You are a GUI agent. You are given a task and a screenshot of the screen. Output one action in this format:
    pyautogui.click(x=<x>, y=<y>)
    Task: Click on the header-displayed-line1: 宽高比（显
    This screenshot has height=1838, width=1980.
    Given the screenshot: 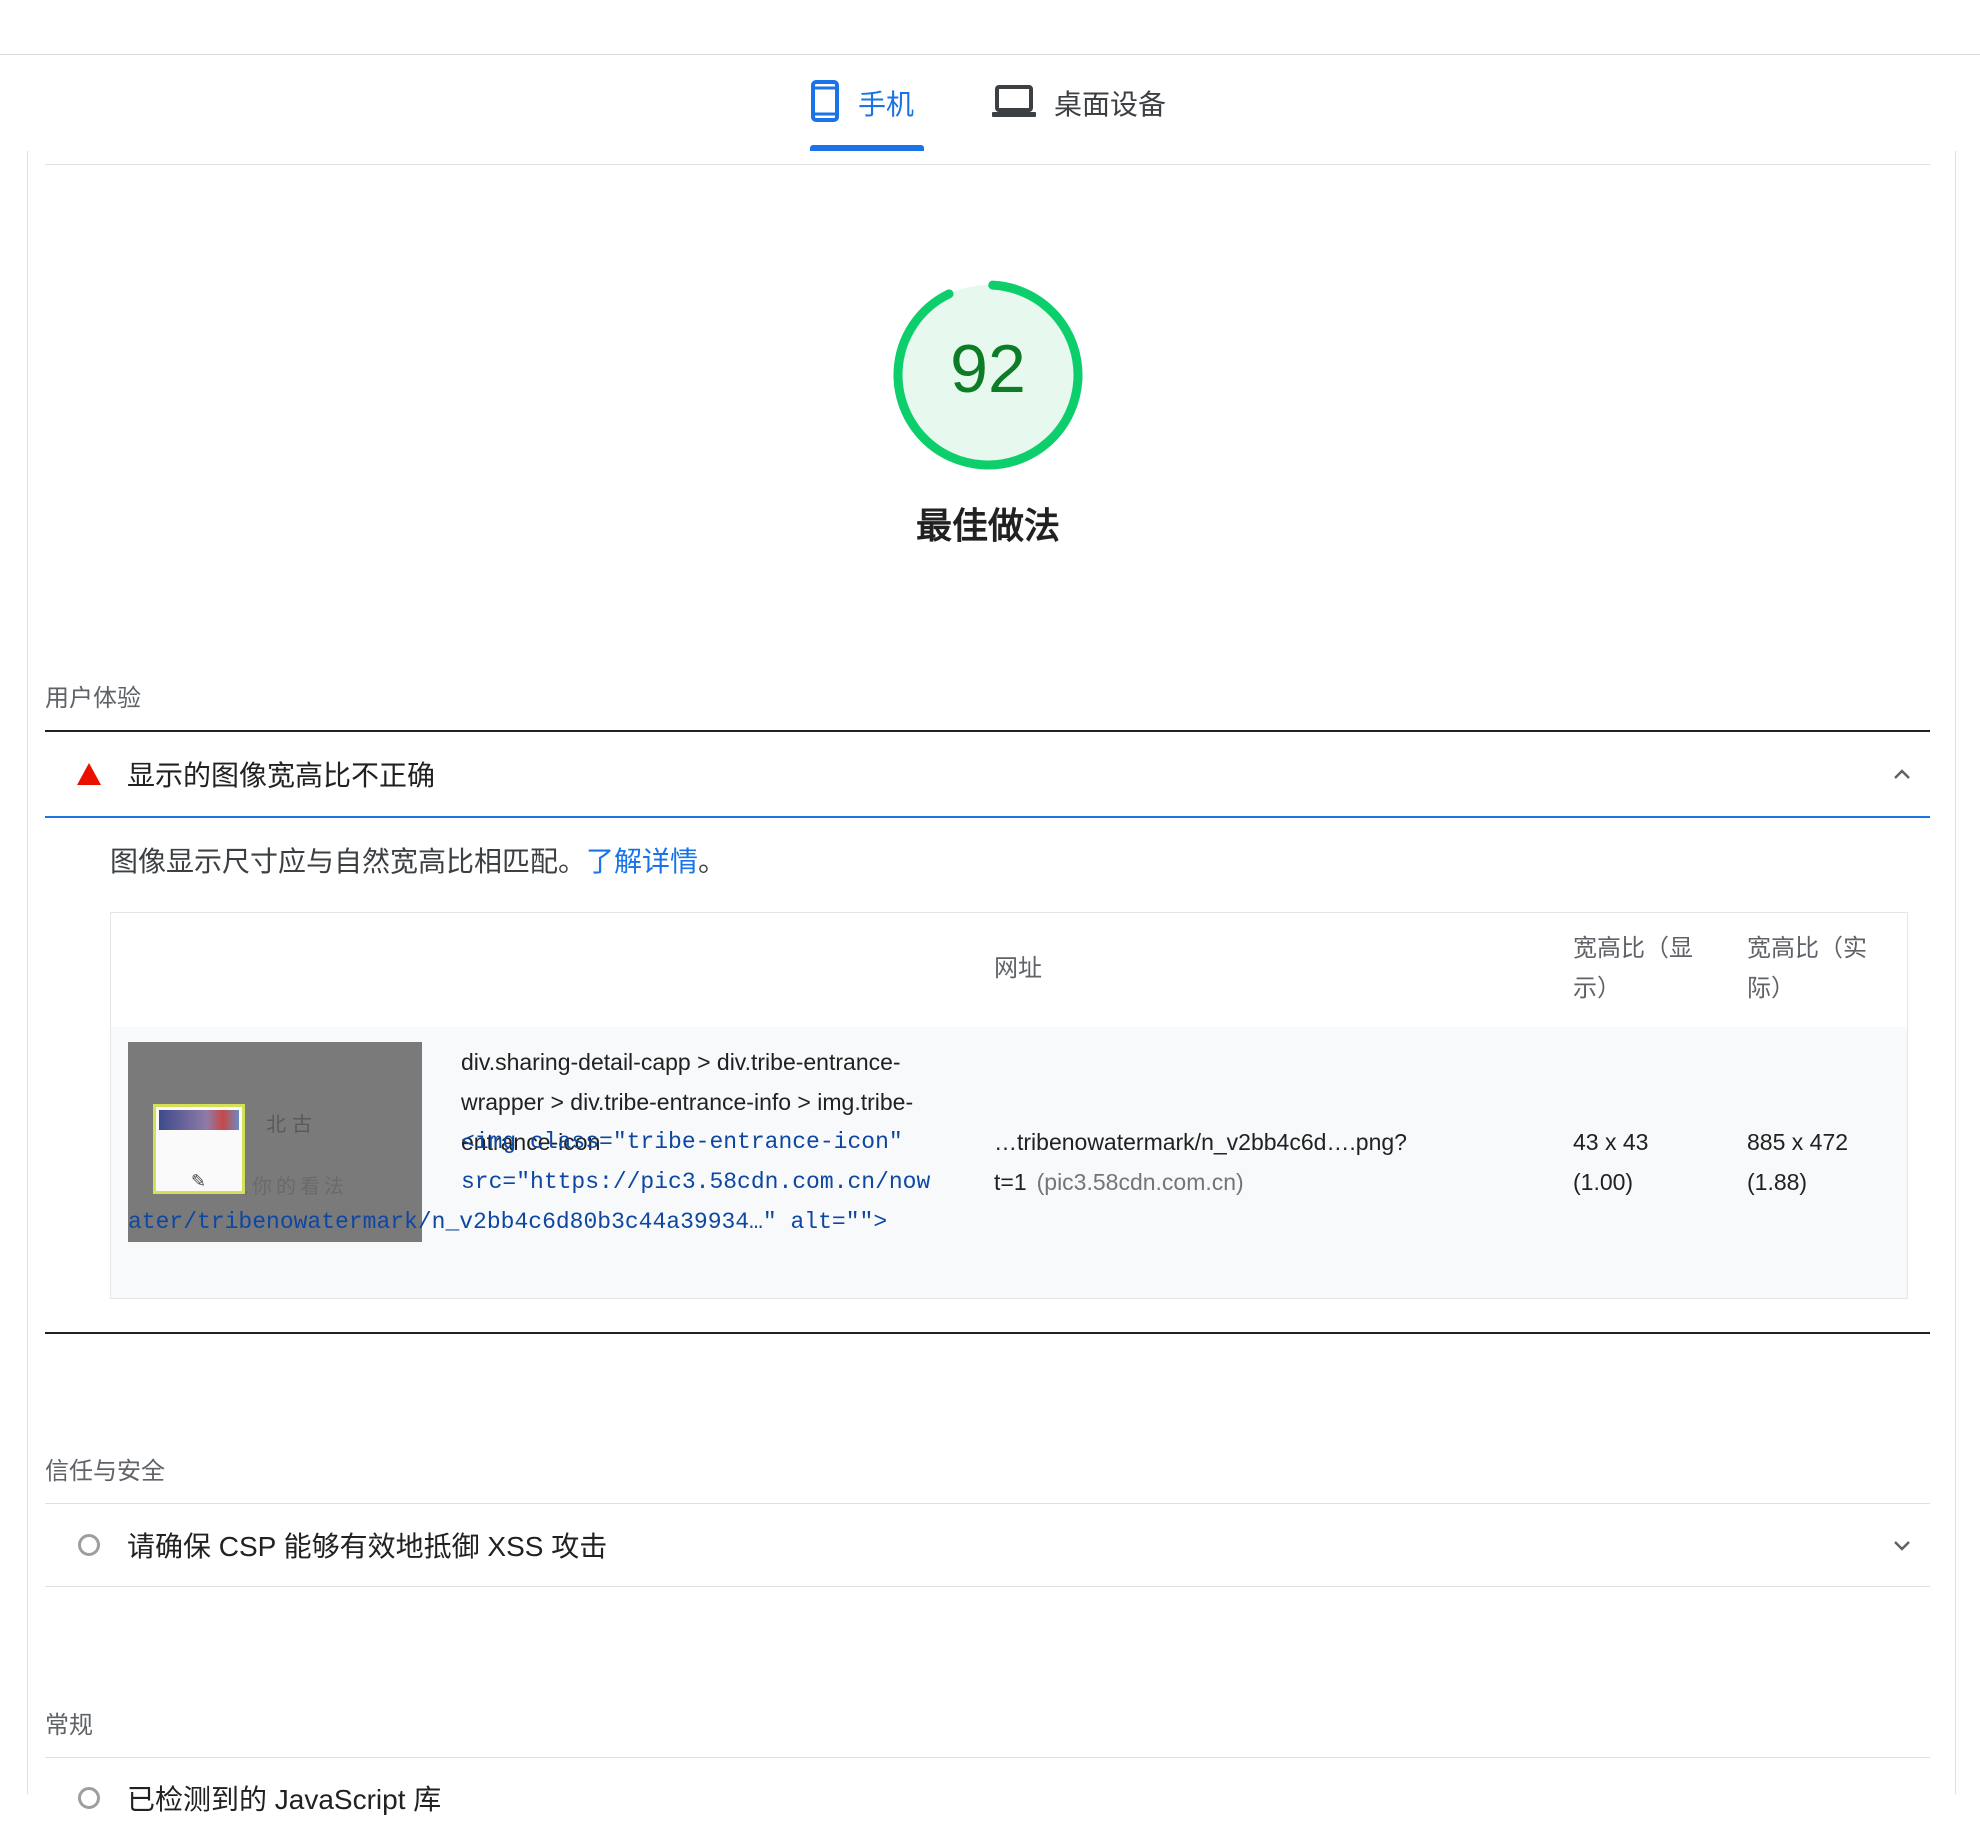 What is the action you would take?
    pyautogui.click(x=1633, y=948)
    